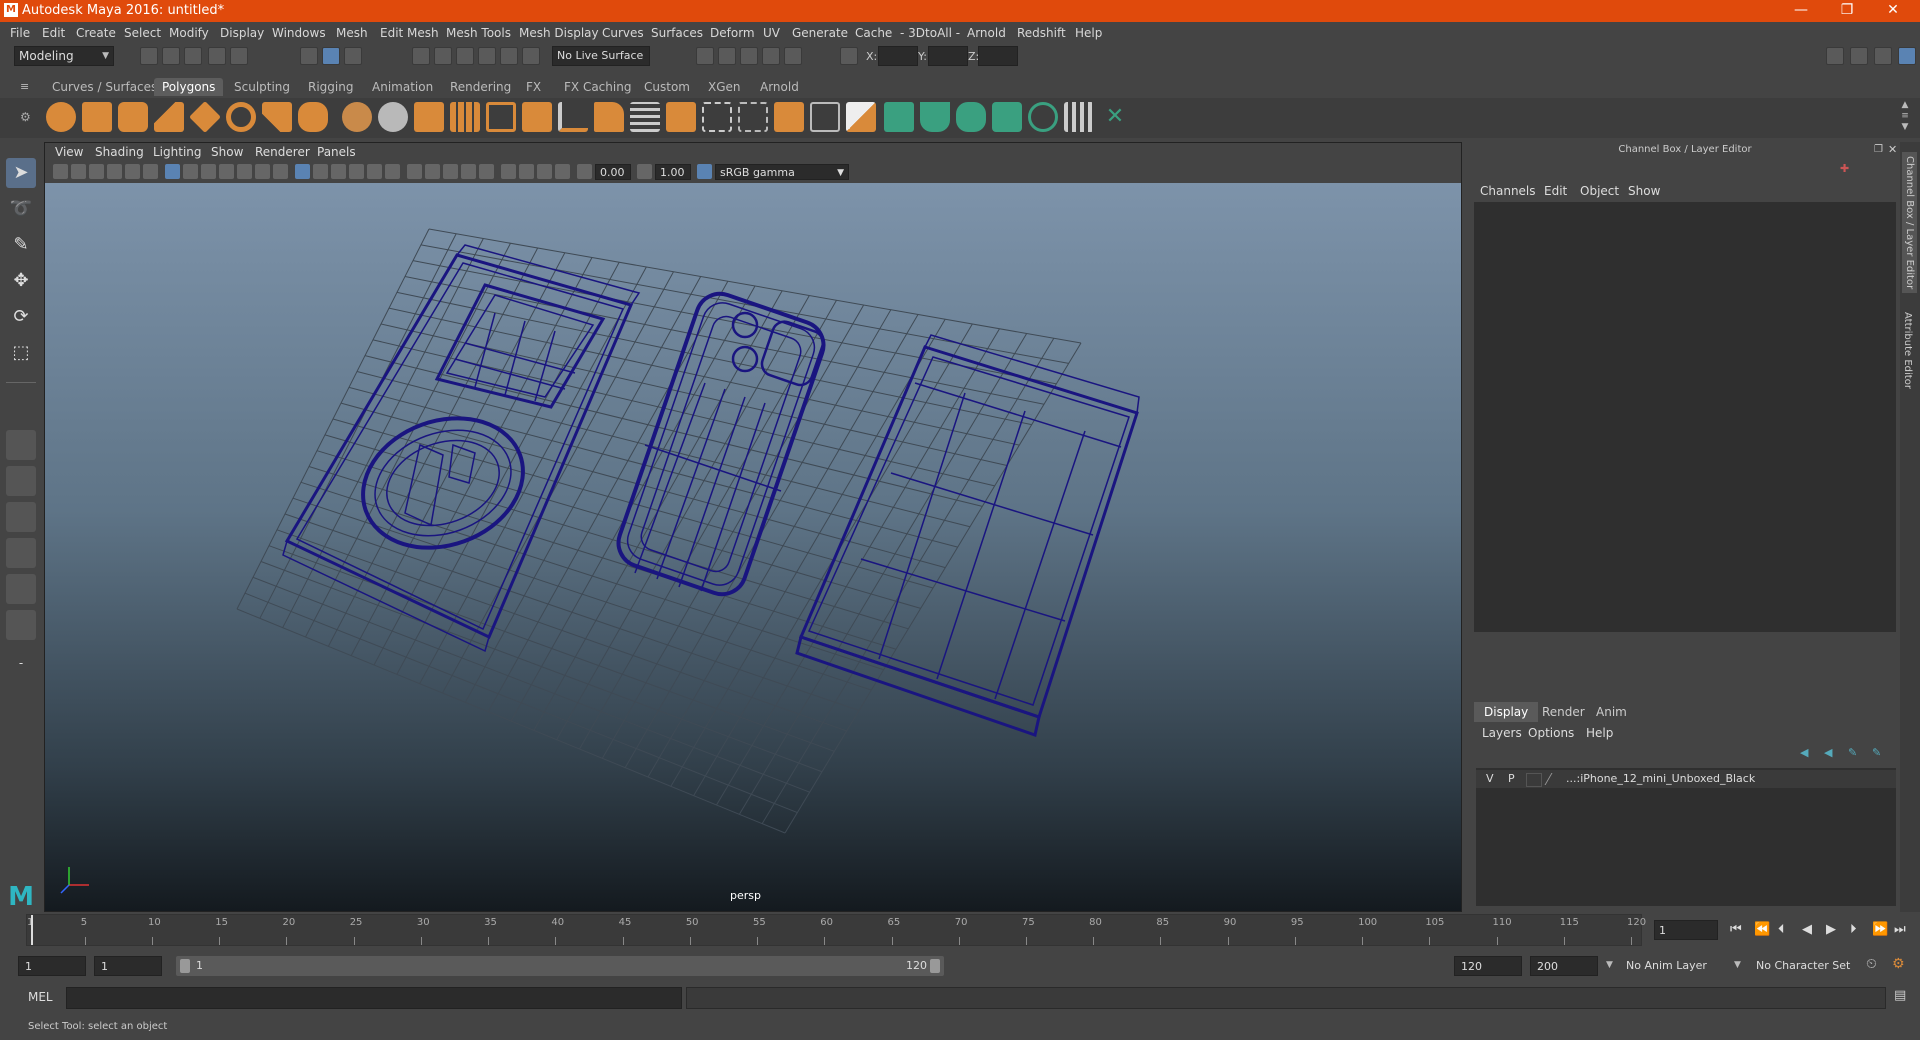 This screenshot has height=1040, width=1920. Describe the element at coordinates (128, 966) in the screenshot. I see `playback-start-input: 1` at that location.